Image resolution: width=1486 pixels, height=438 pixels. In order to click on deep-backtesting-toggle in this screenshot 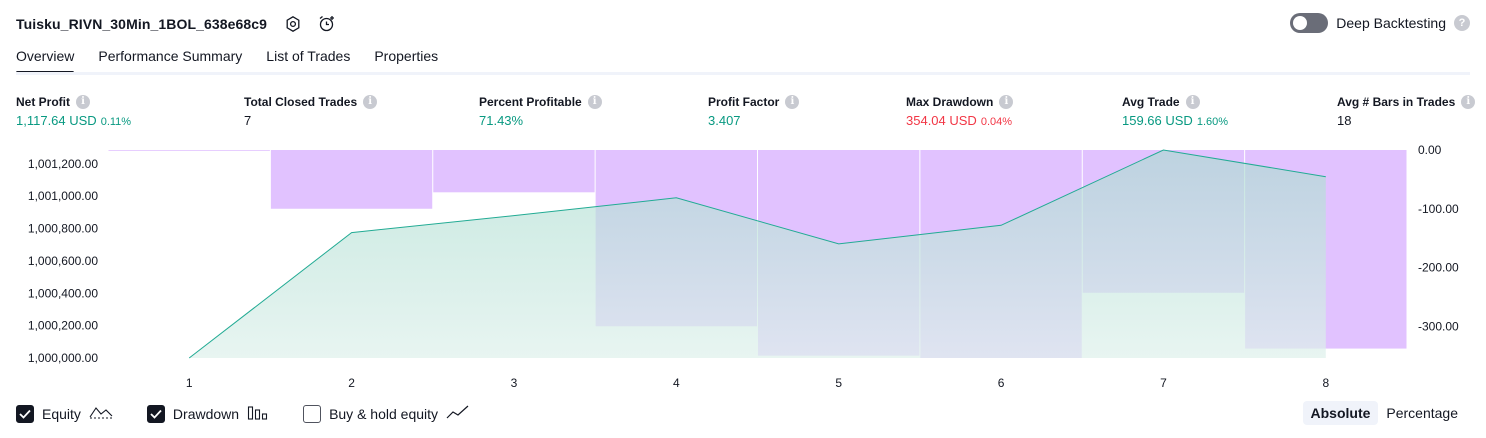, I will do `click(1309, 23)`.